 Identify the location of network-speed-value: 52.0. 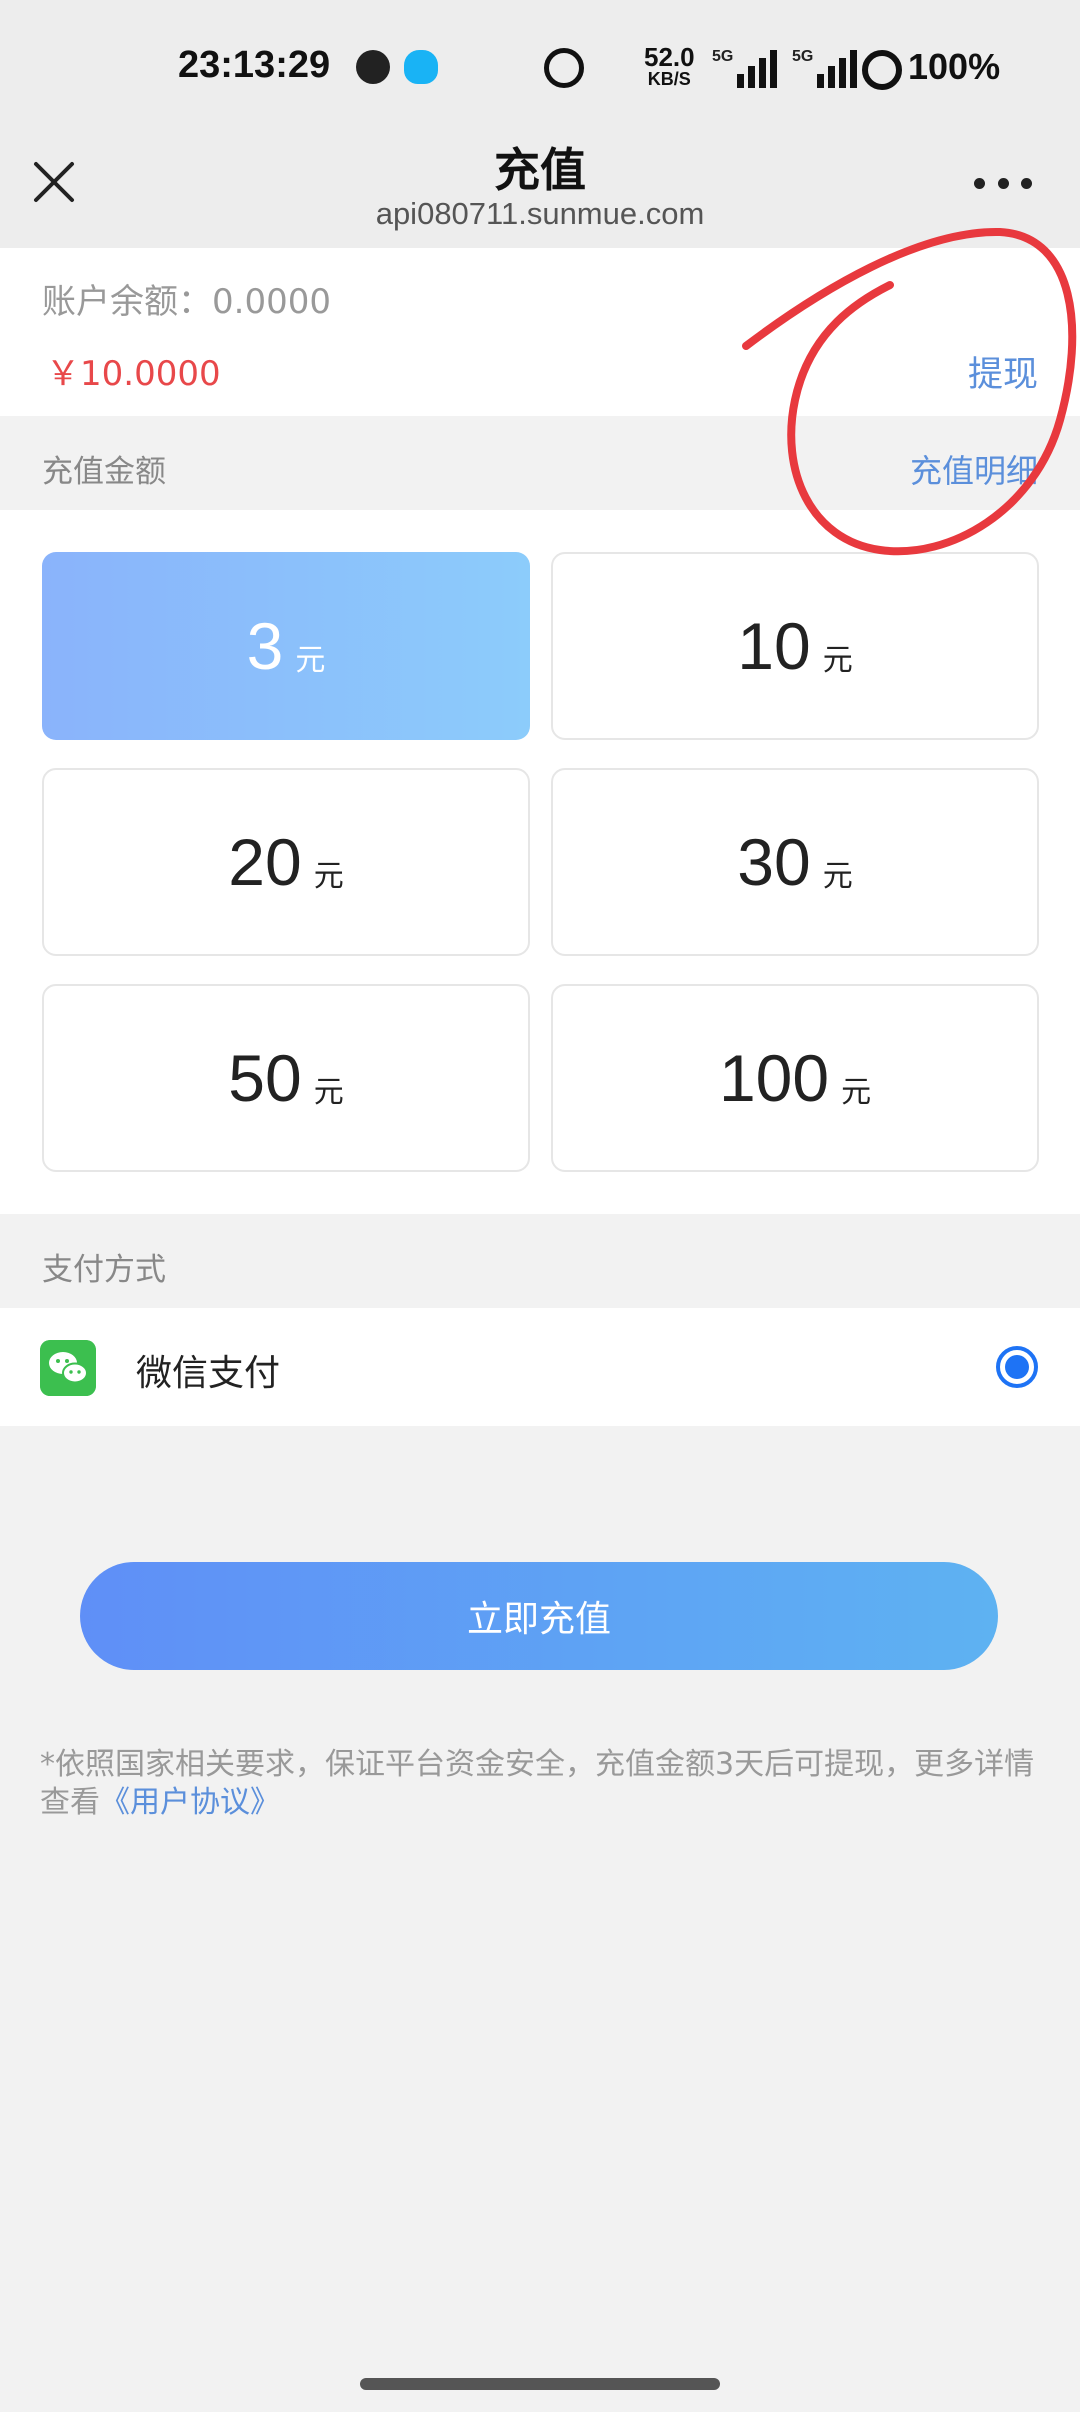
(669, 57).